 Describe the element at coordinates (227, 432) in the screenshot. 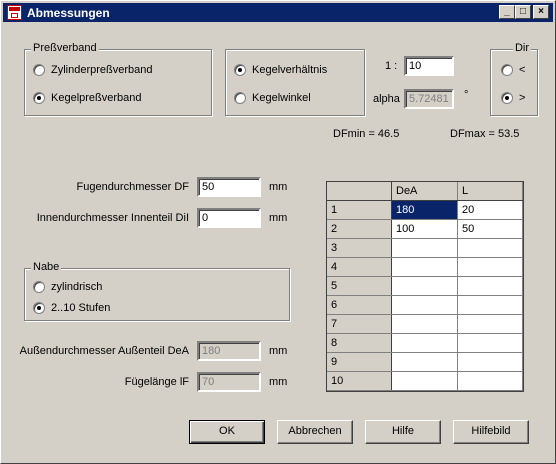

I see `ok-button: OK` at that location.